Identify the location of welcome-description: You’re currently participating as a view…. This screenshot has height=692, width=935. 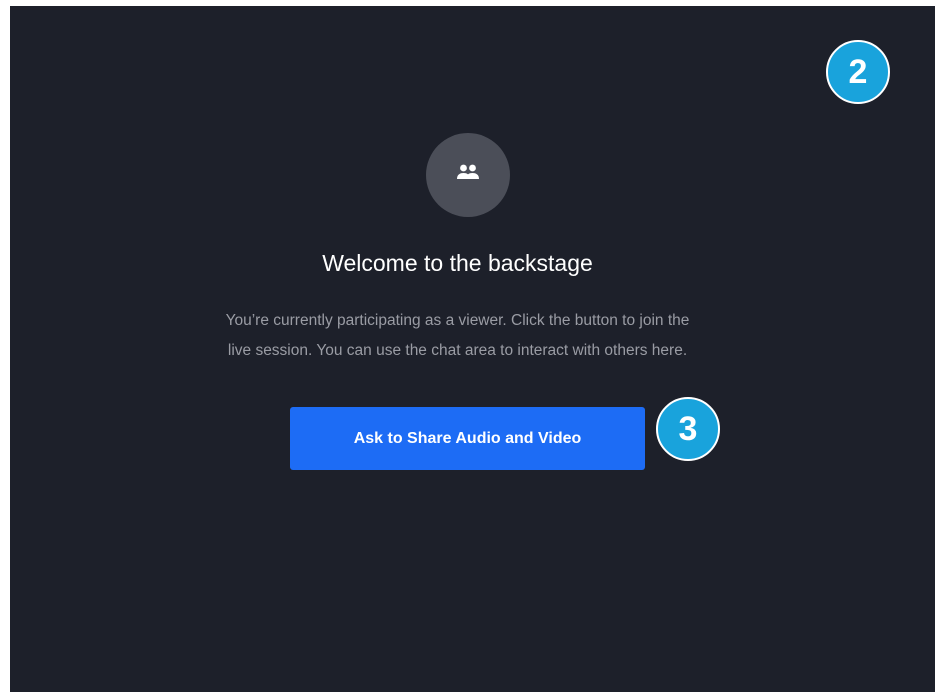
(457, 336).